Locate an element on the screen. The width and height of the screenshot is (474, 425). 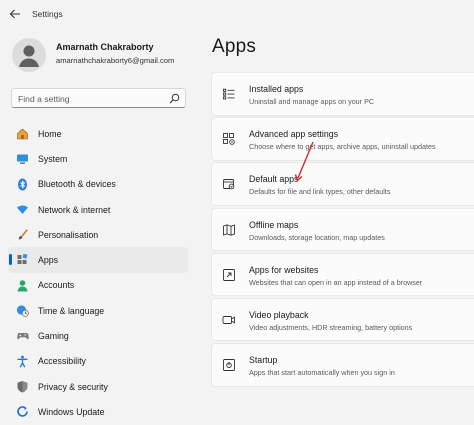
sidebar-item-gaming: Gaming is located at coordinates (98, 335).